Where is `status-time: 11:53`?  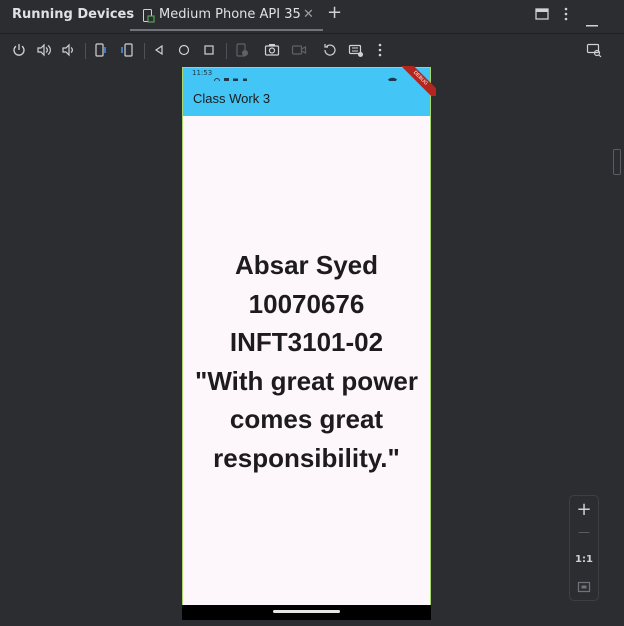 status-time: 11:53 is located at coordinates (202, 73).